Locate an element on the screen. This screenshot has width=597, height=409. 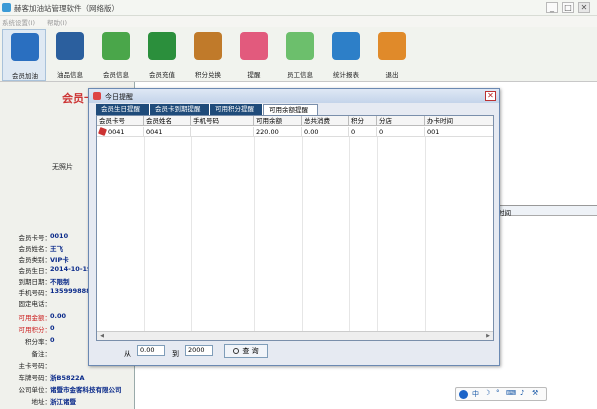
dialog-icon is located at coordinates (97, 96).